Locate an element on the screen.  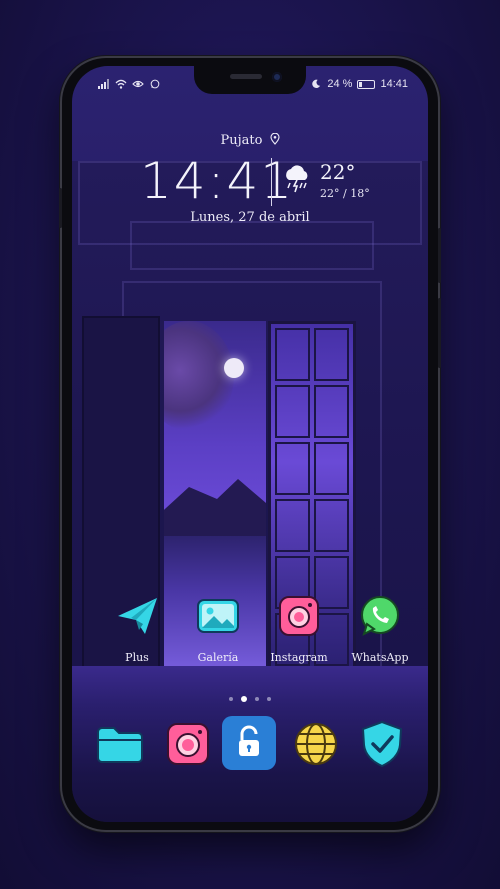
eye-icon is located at coordinates (138, 84).